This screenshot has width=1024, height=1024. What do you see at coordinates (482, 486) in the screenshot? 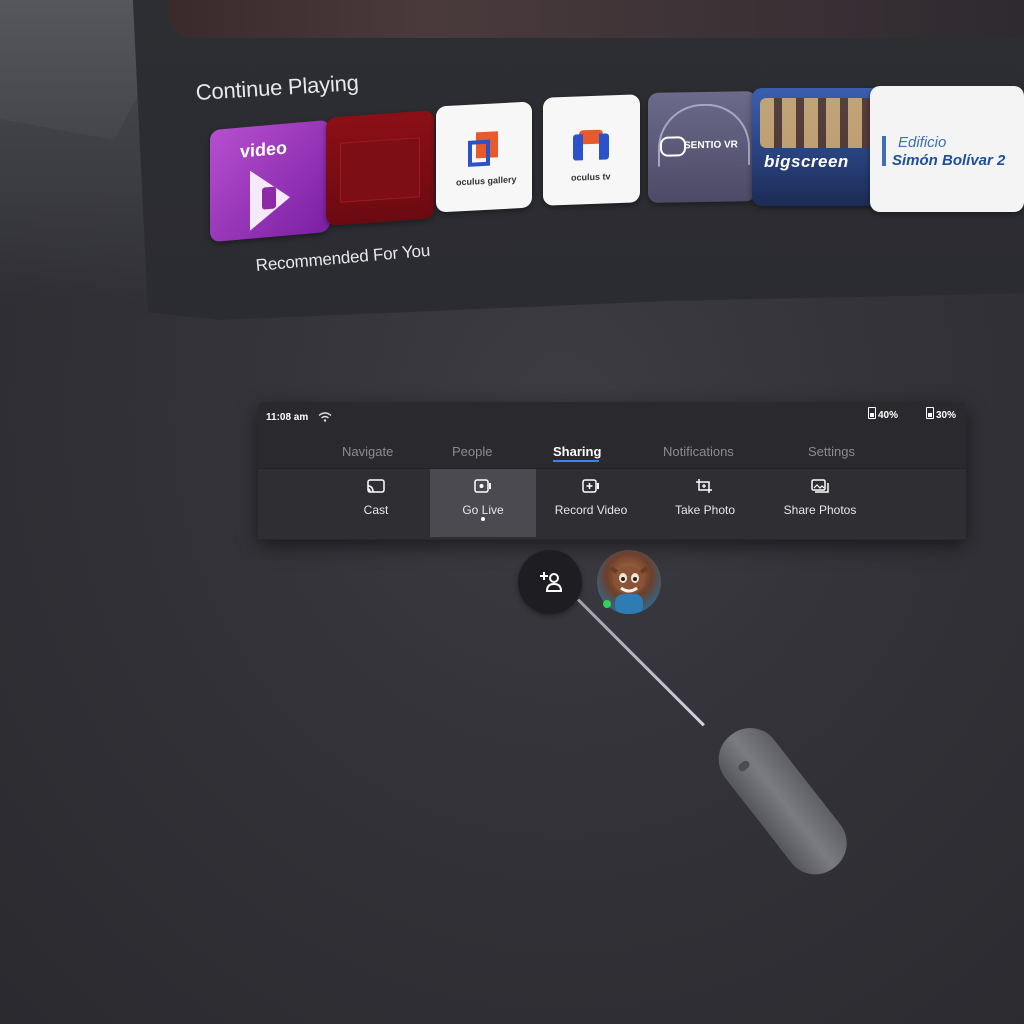
I see `go-live-icon` at bounding box center [482, 486].